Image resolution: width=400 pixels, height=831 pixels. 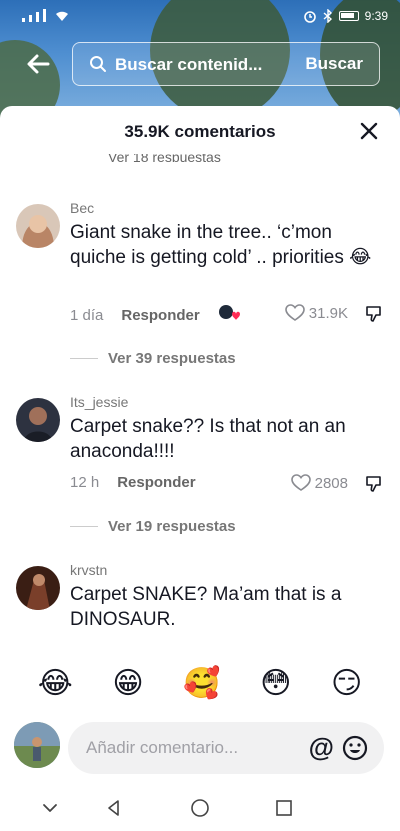 I want to click on search-button: Buscar, so click(x=334, y=64).